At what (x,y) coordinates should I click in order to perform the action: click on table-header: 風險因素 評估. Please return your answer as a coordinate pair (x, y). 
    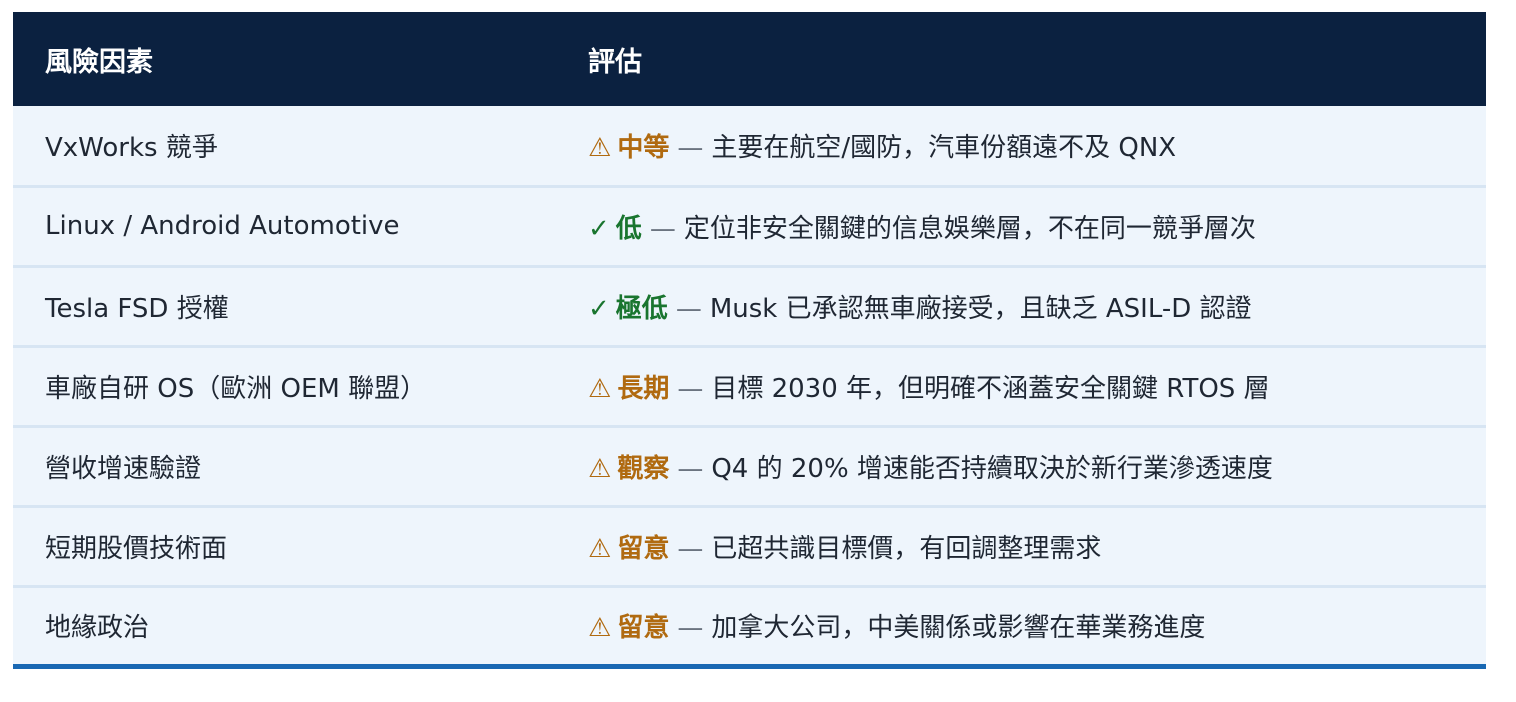
    Looking at the image, I should click on (749, 59).